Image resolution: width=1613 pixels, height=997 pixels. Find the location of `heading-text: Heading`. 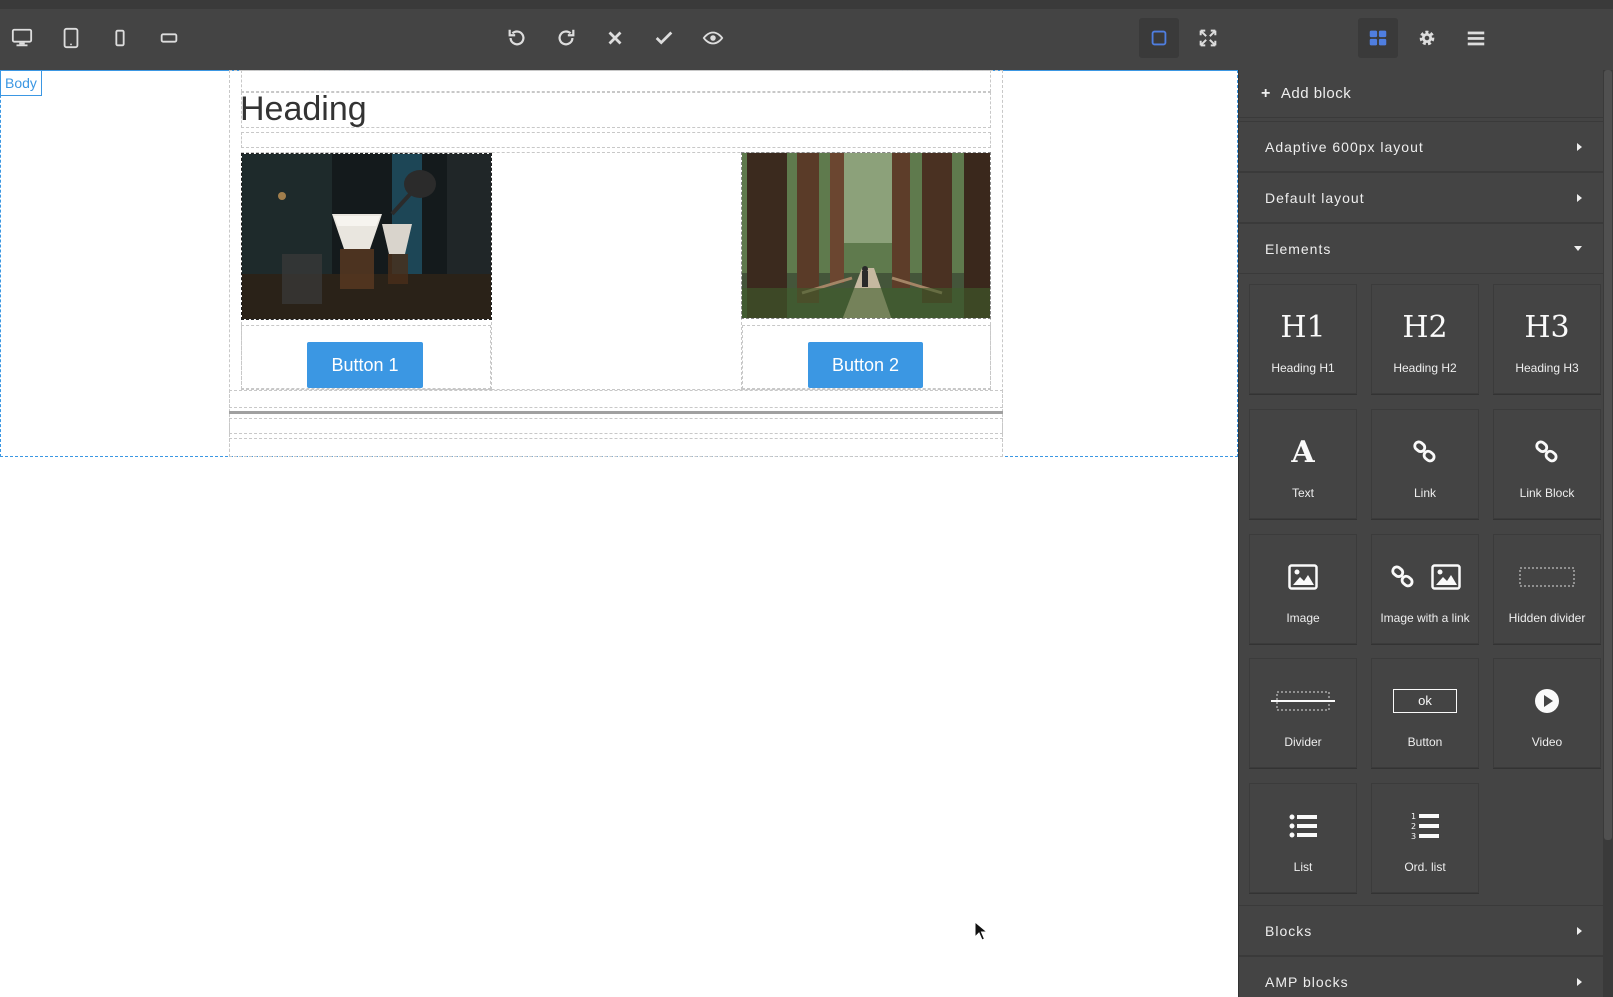

heading-text: Heading is located at coordinates (303, 109).